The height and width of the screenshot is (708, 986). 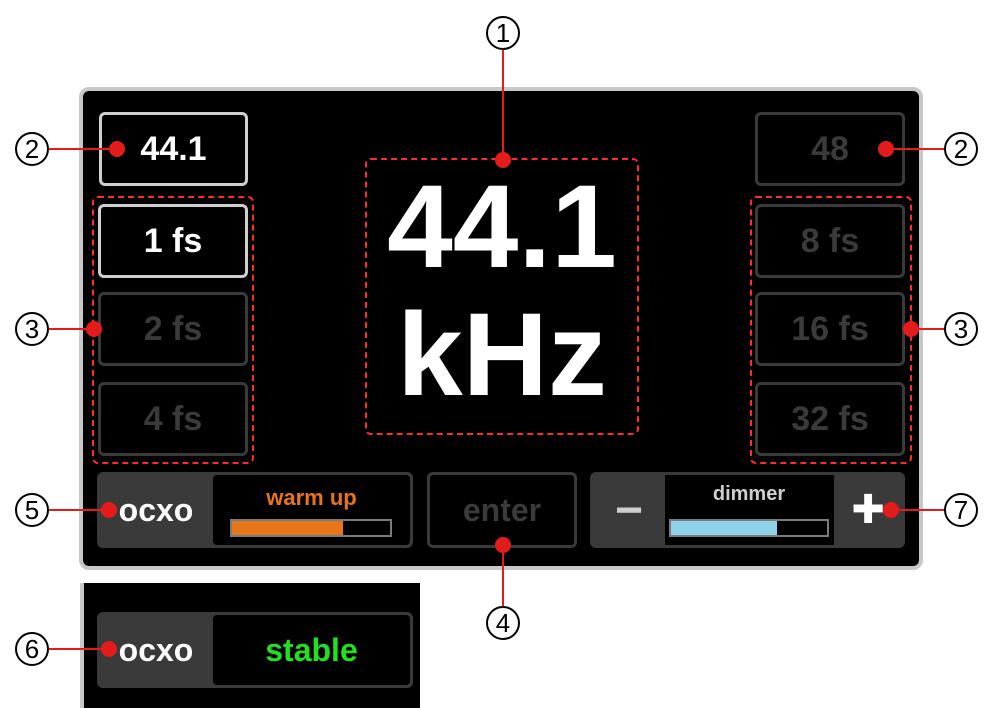 I want to click on callout-5: 5, so click(x=32, y=510).